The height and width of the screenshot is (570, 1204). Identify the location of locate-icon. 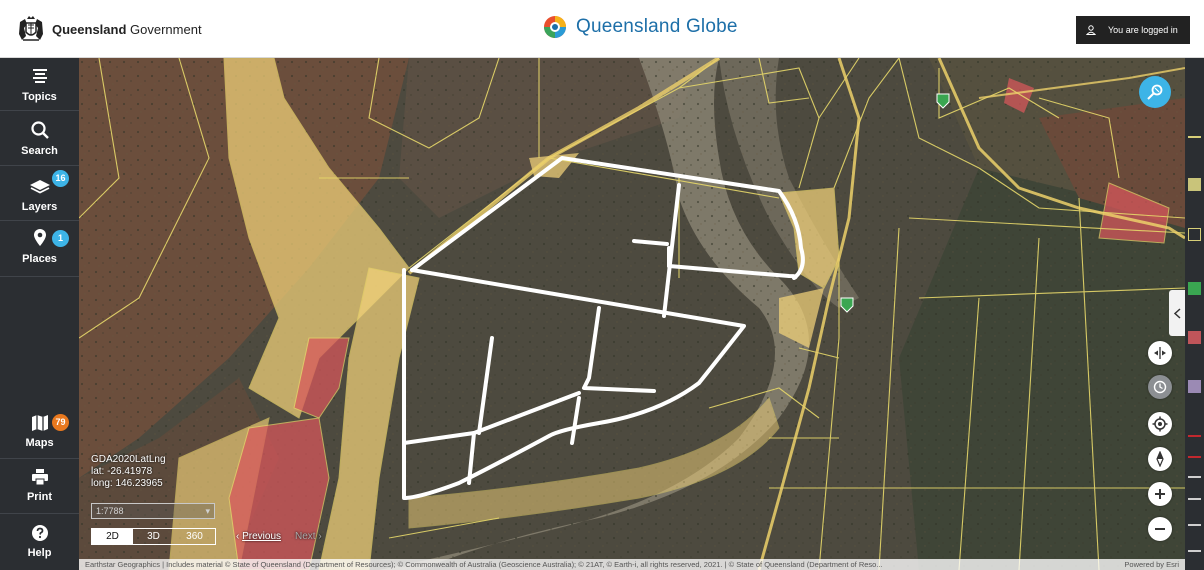
(1160, 424).